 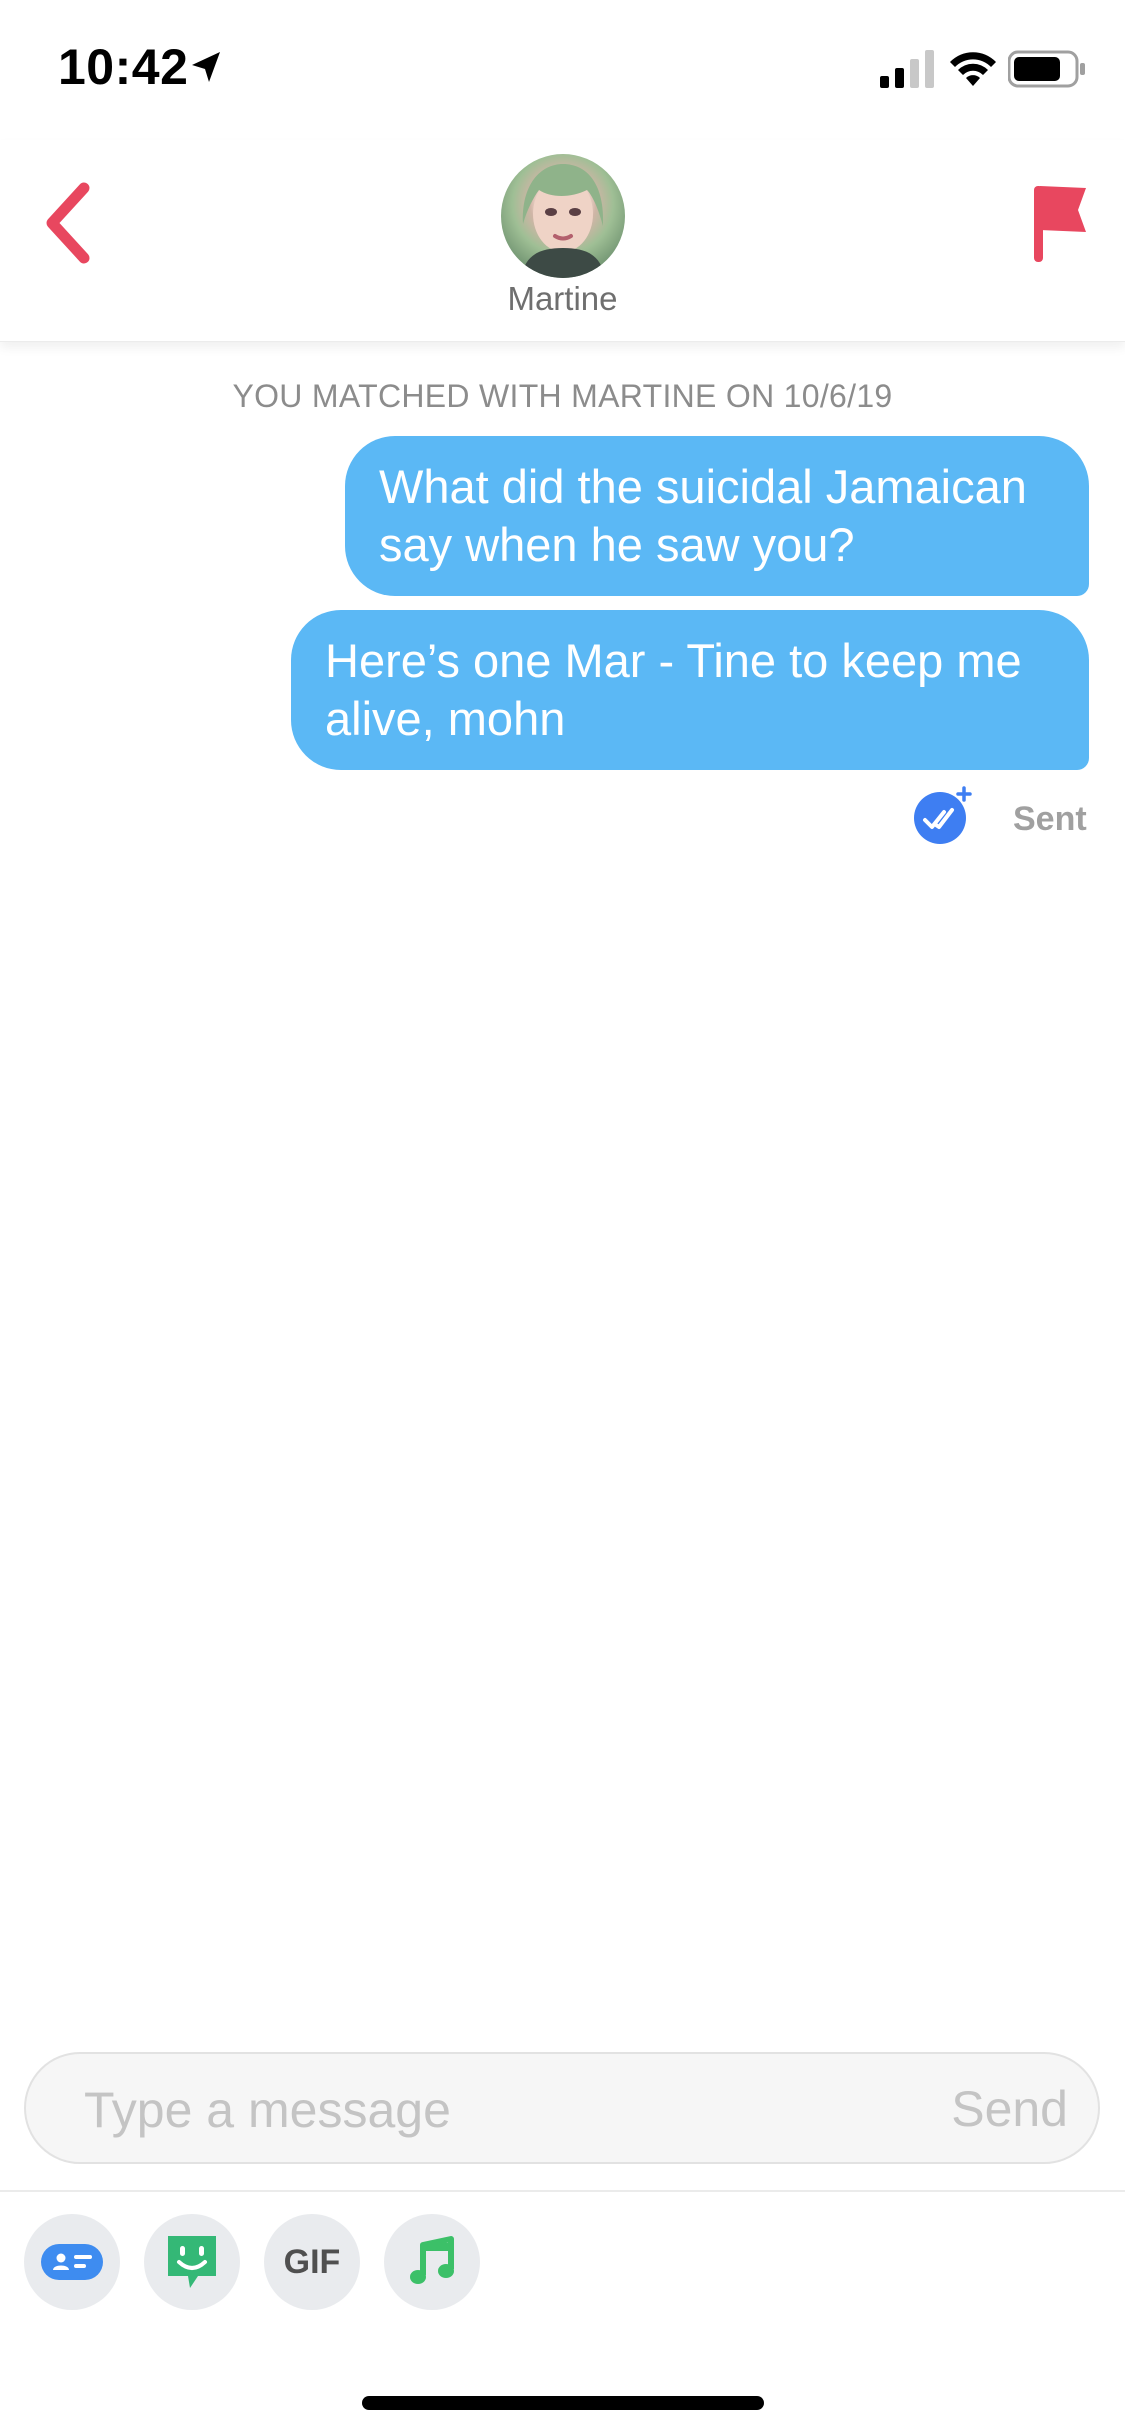 I want to click on report-flag-button, so click(x=1059, y=223).